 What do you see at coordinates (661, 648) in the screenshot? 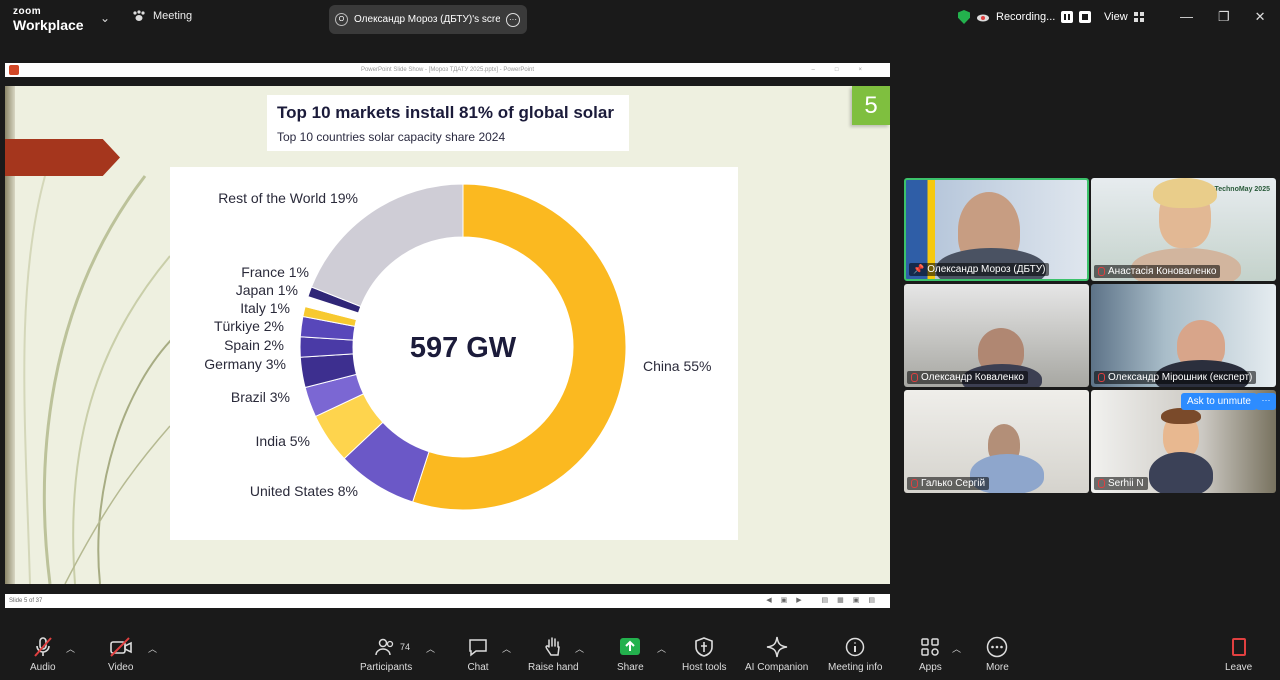
I see `share-options-caret: ︿` at bounding box center [661, 648].